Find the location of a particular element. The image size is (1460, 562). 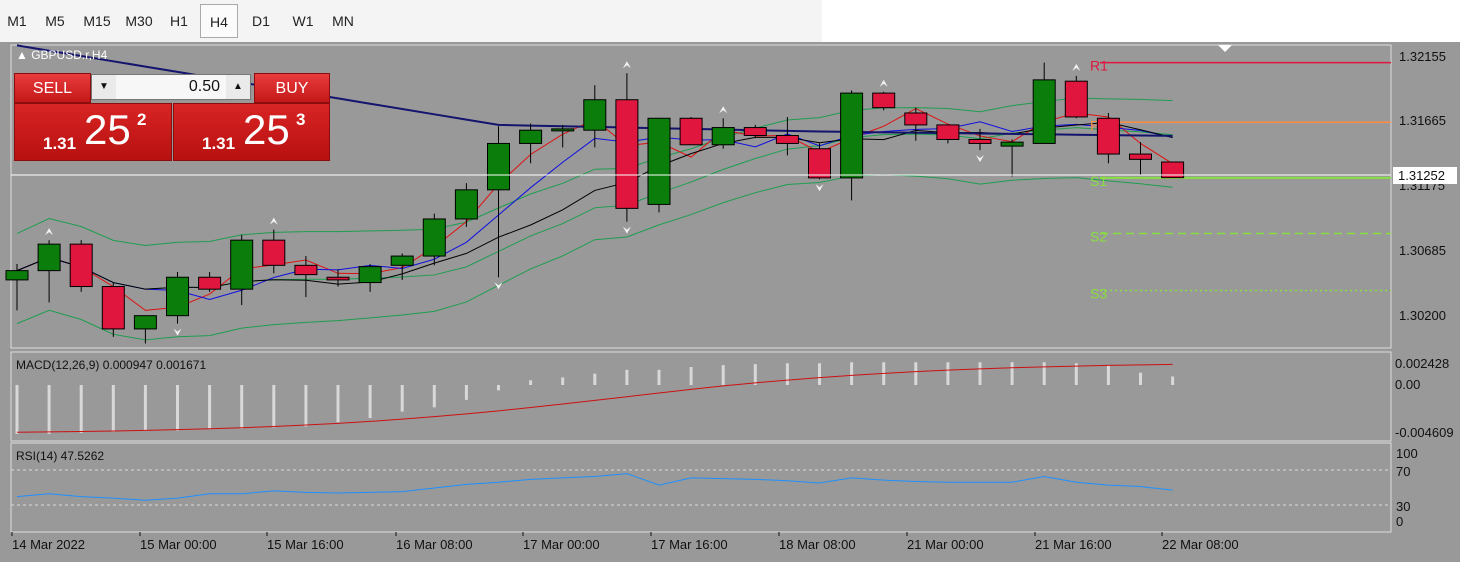

rsi-label: RSI(14) 47.5262 is located at coordinates (60, 456).